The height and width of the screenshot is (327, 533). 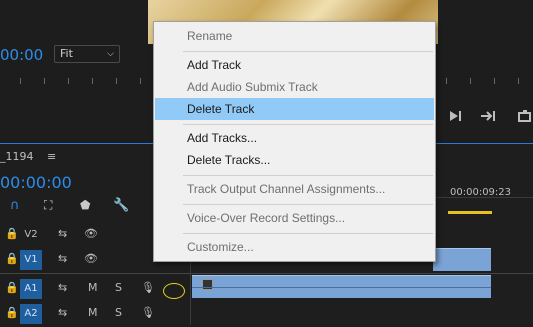 I want to click on menu-item-add-audio-submix-track: Add Audio Submix Track, so click(x=294, y=87).